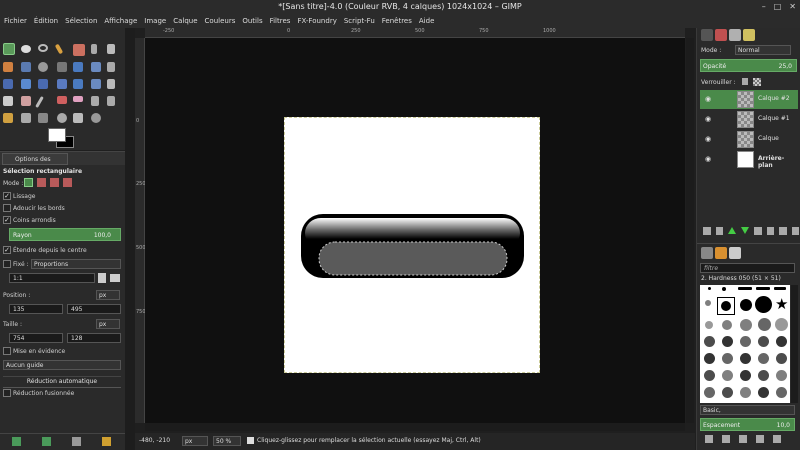 Image resolution: width=800 pixels, height=450 pixels. What do you see at coordinates (415, 427) in the screenshot?
I see `horizontal-scrollbar` at bounding box center [415, 427].